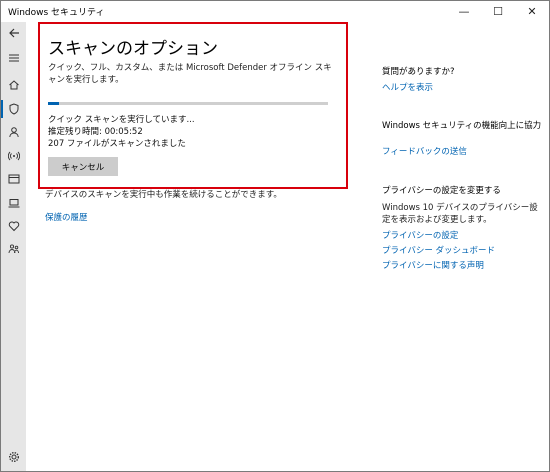  Describe the element at coordinates (56, 13) in the screenshot. I see `window-title: Windows セキュリティ` at that location.